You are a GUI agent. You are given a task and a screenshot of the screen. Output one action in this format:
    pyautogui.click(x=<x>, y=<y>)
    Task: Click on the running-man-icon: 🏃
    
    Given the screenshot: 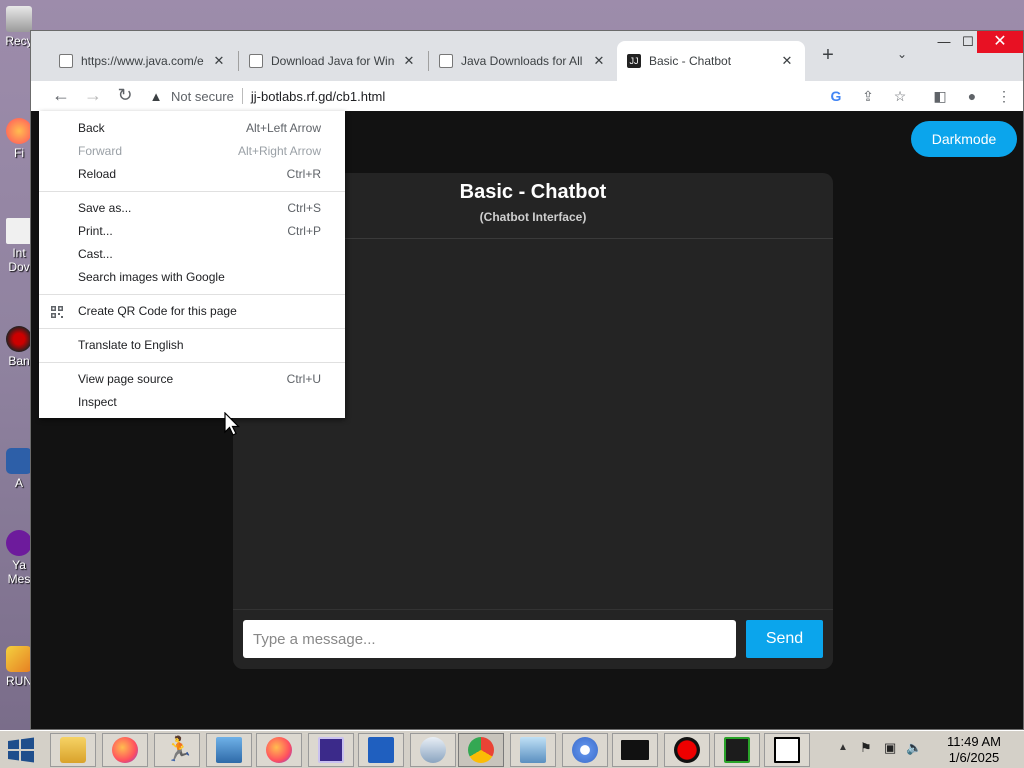 What is the action you would take?
    pyautogui.click(x=179, y=749)
    